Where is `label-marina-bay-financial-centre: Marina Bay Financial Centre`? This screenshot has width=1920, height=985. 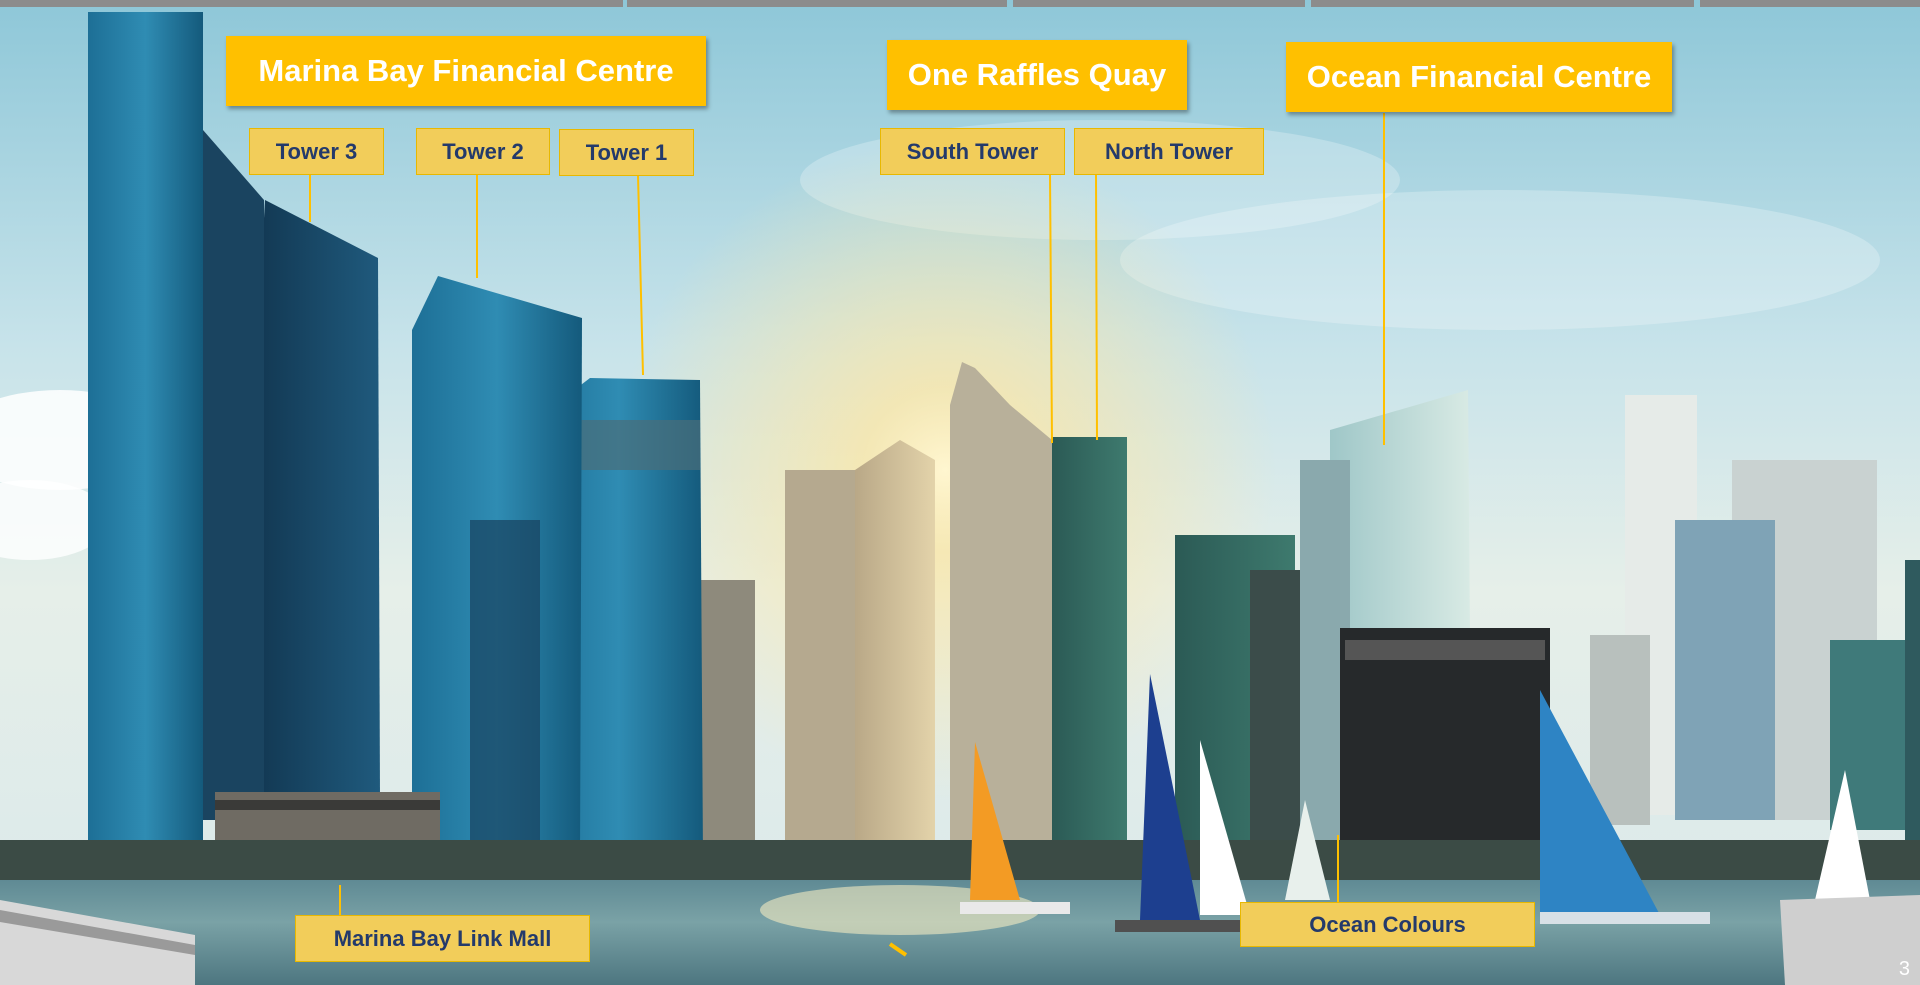
label-marina-bay-financial-centre: Marina Bay Financial Centre is located at coordinates (466, 71).